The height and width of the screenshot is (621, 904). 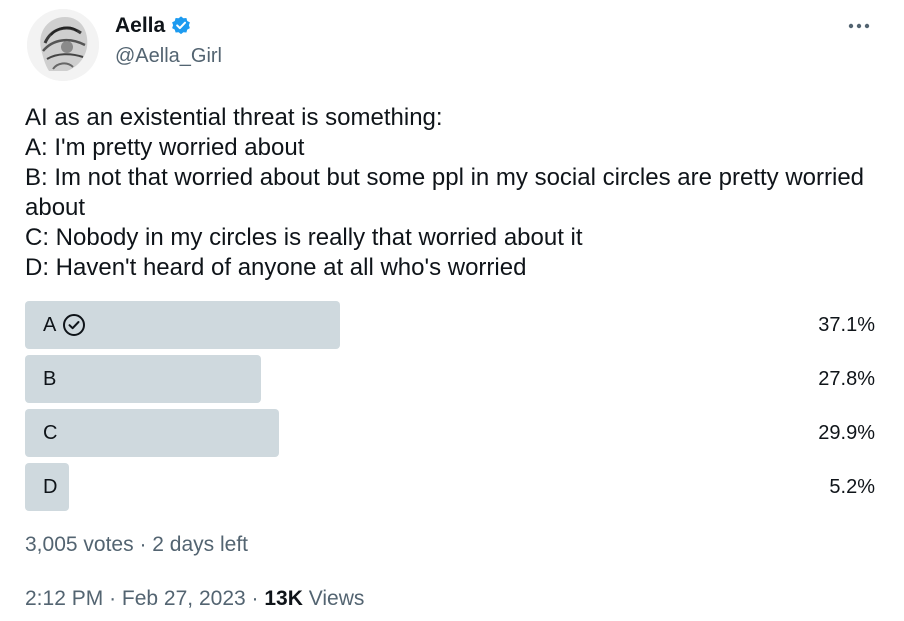 I want to click on tweet-footer: 2:12 PM · Feb 27, 2023 · 13K Views, so click(x=194, y=599).